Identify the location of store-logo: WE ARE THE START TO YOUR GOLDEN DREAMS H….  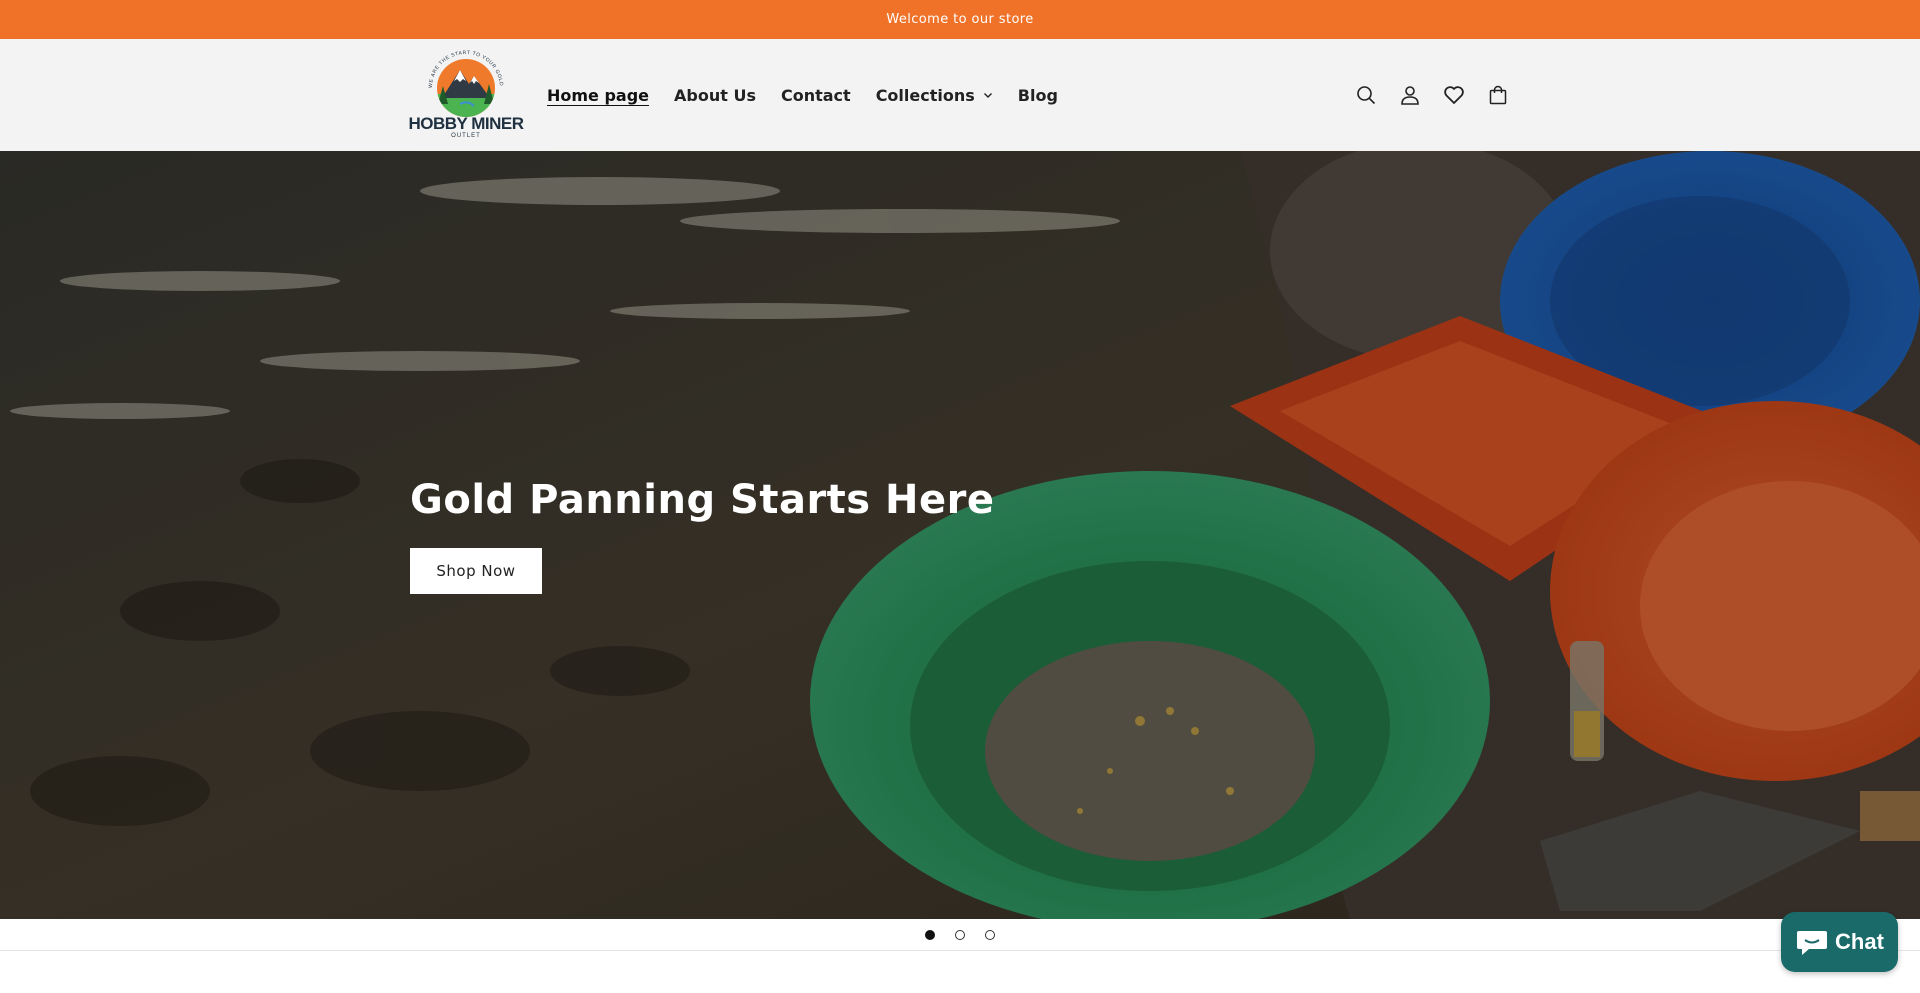
(466, 95).